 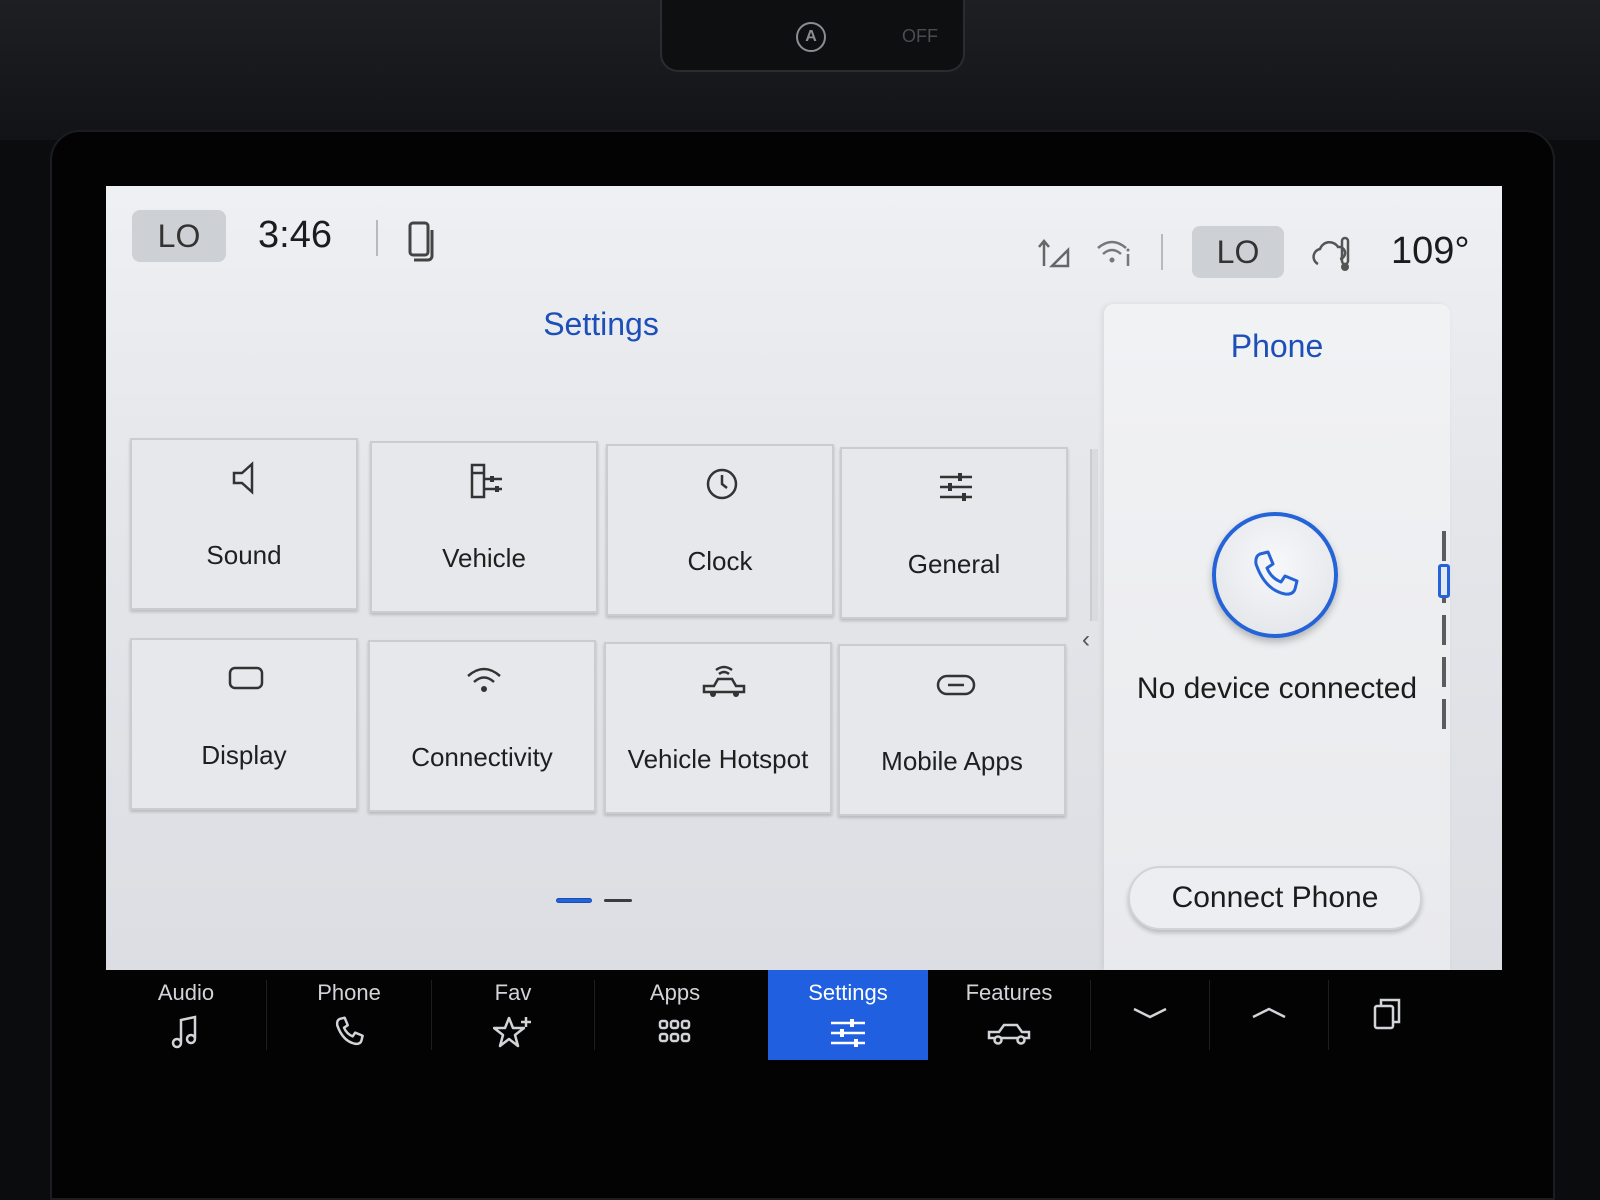 I want to click on bottom-navigation: Audio Phone Fav Apps Settings Features, so click(x=804, y=1015).